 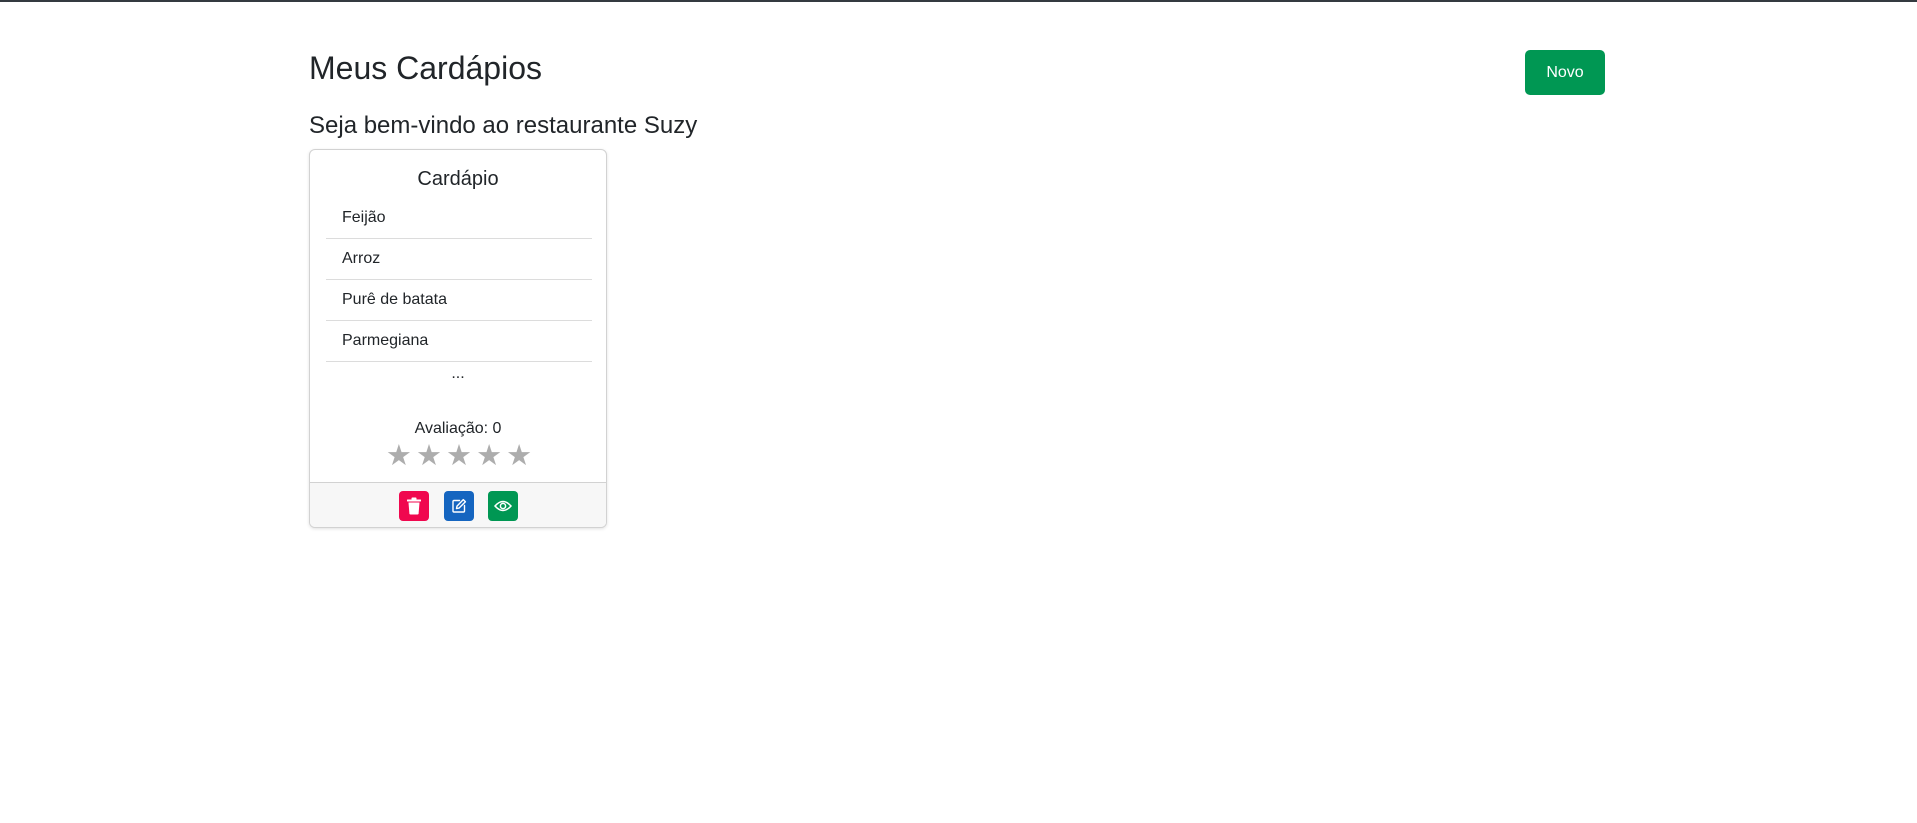 I want to click on new-menu-button: Novo, so click(x=1565, y=72).